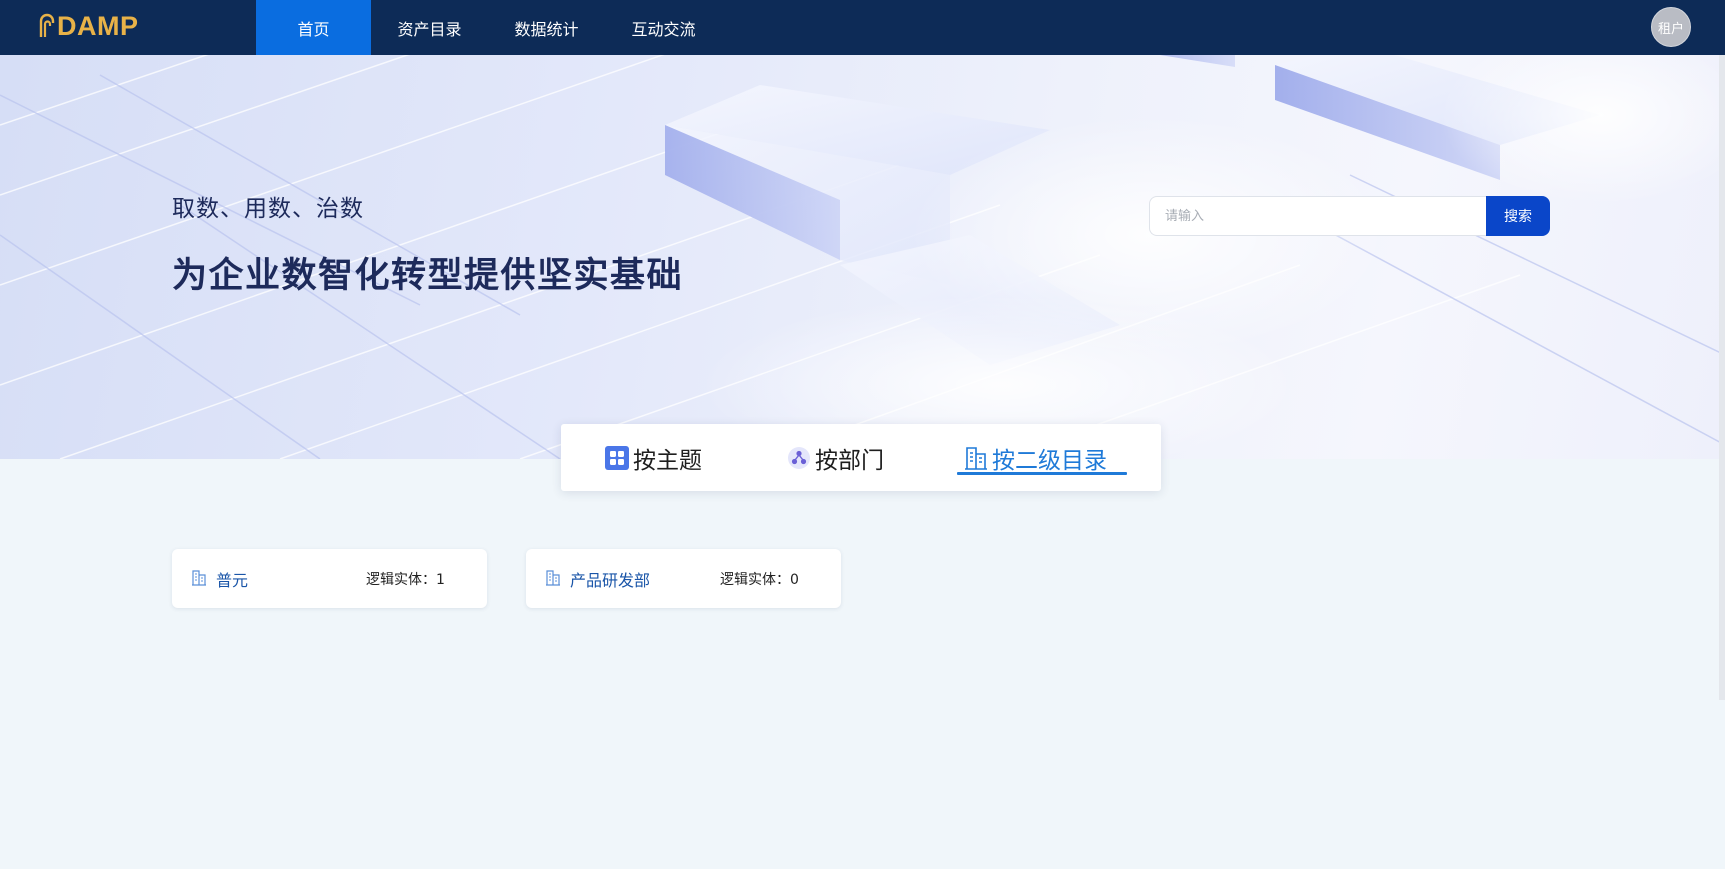 This screenshot has height=869, width=1725. I want to click on count-value: 0, so click(794, 580).